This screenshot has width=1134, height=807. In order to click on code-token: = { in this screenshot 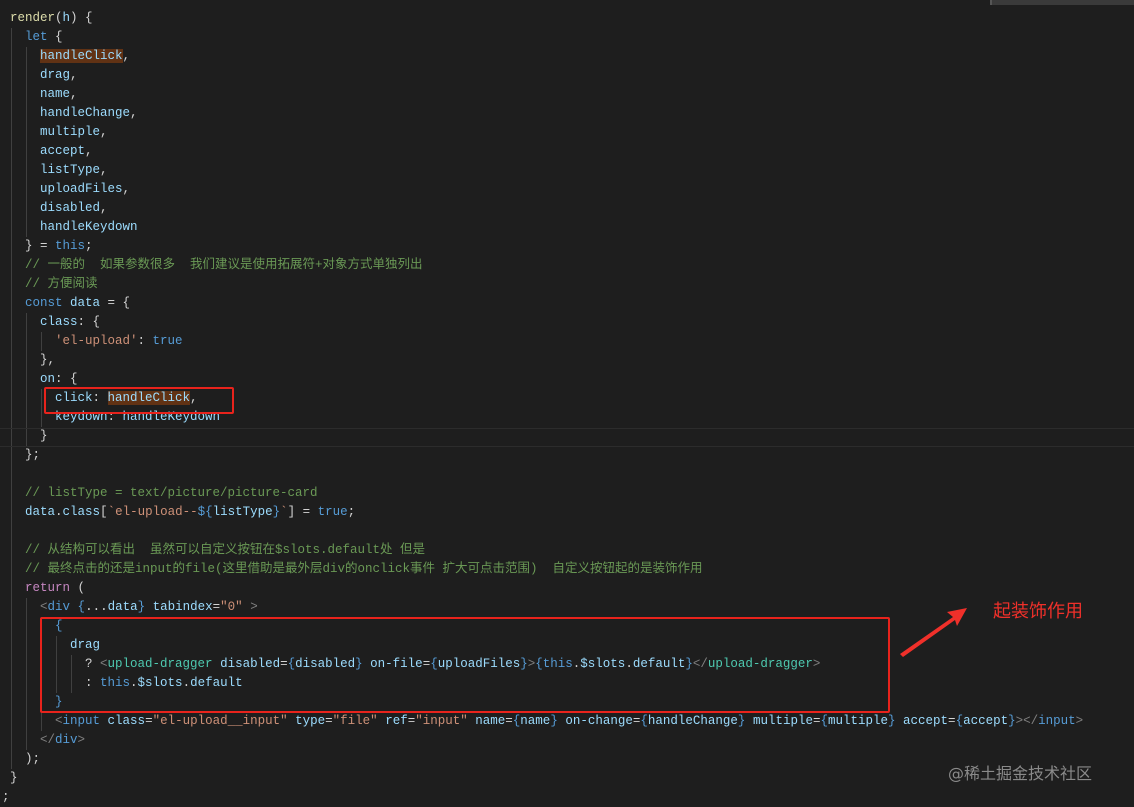, I will do `click(115, 303)`.